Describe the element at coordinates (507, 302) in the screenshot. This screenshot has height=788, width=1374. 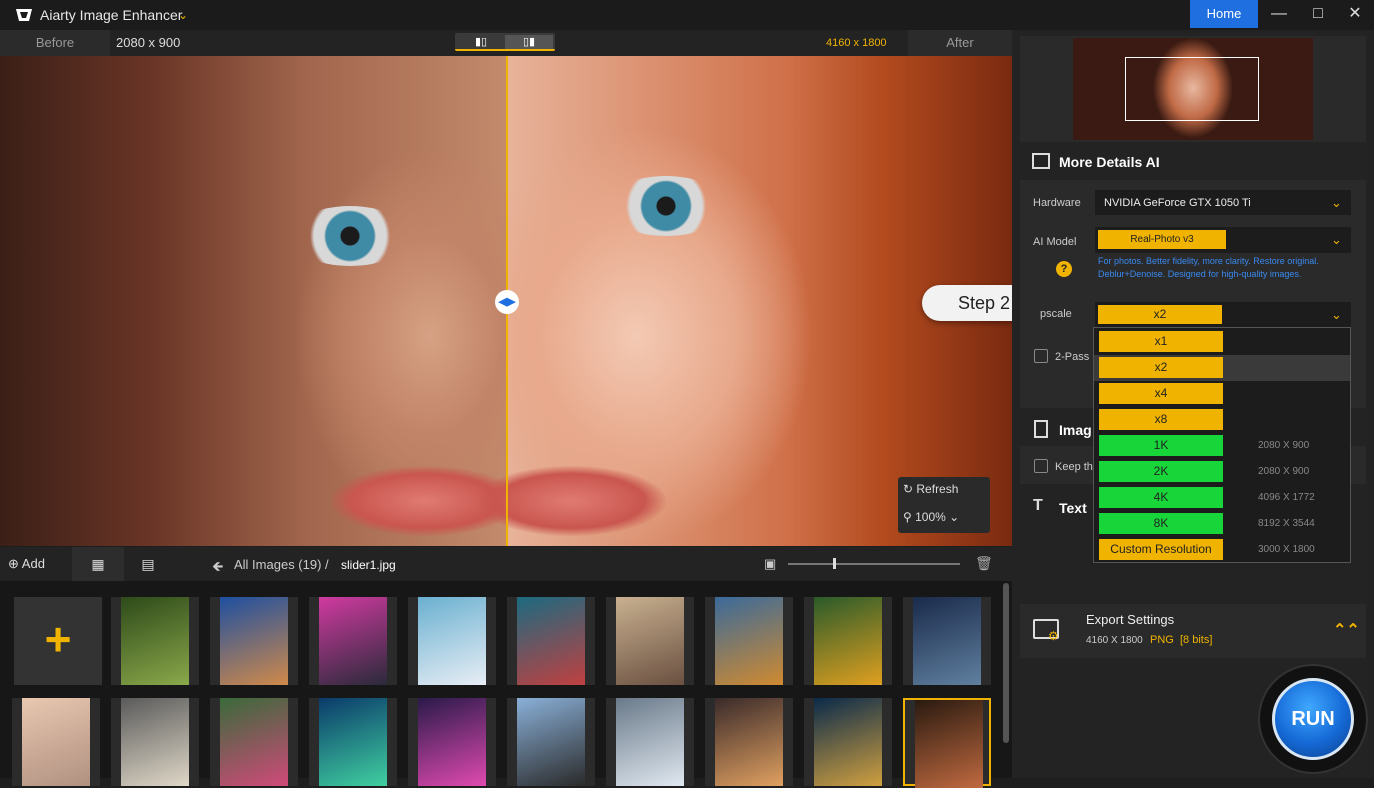
I see `split-handle-icon: ◀▶` at that location.